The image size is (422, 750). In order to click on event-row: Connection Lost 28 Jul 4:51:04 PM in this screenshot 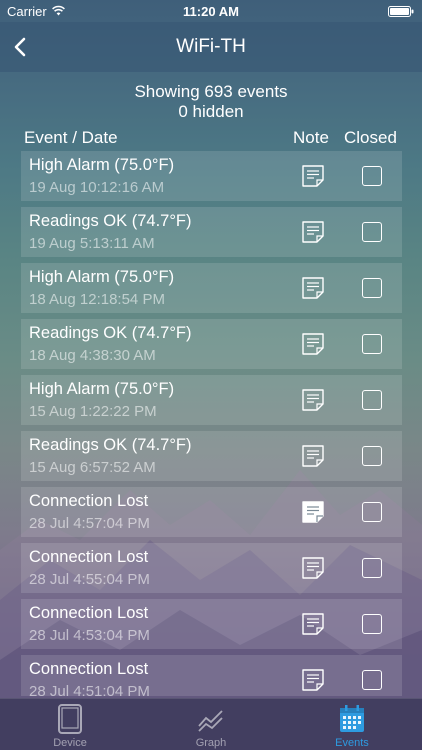, I will do `click(211, 675)`.